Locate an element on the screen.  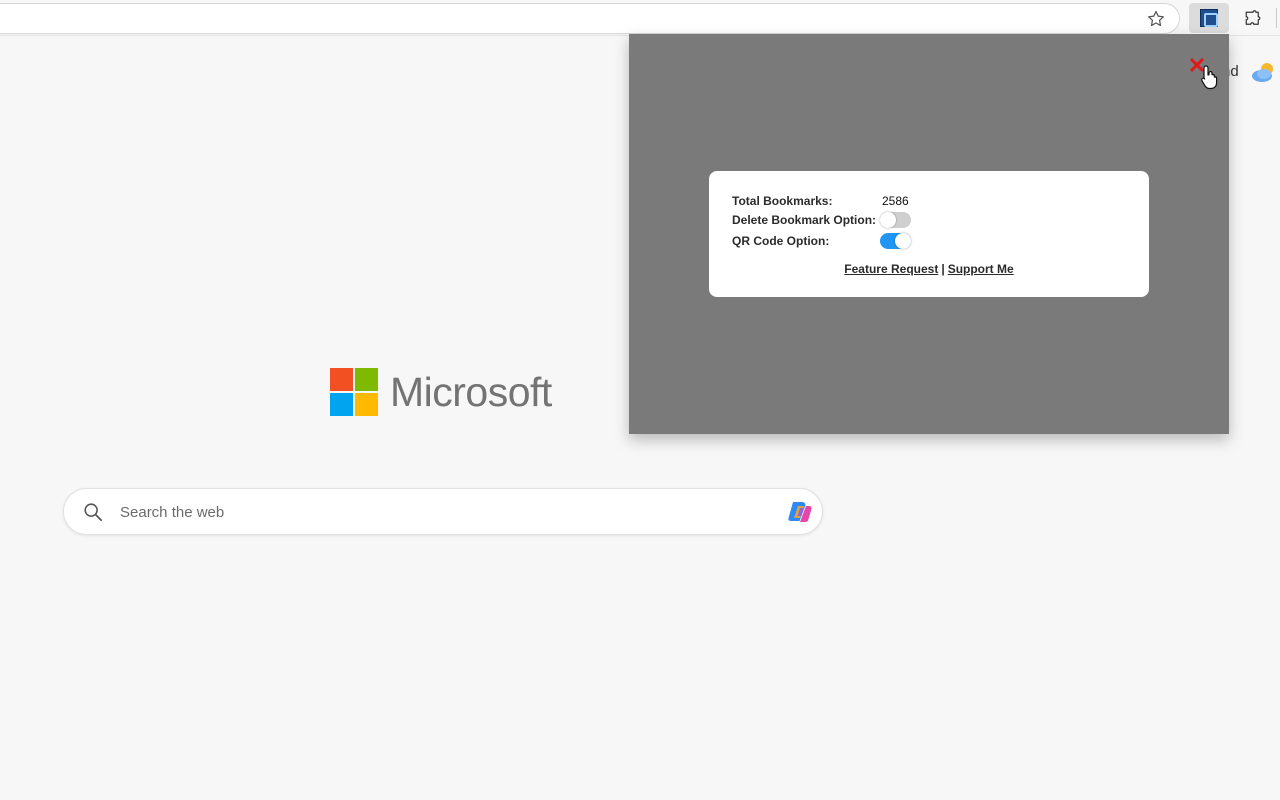
microsoft-wordmark: Microsoft is located at coordinates (471, 392).